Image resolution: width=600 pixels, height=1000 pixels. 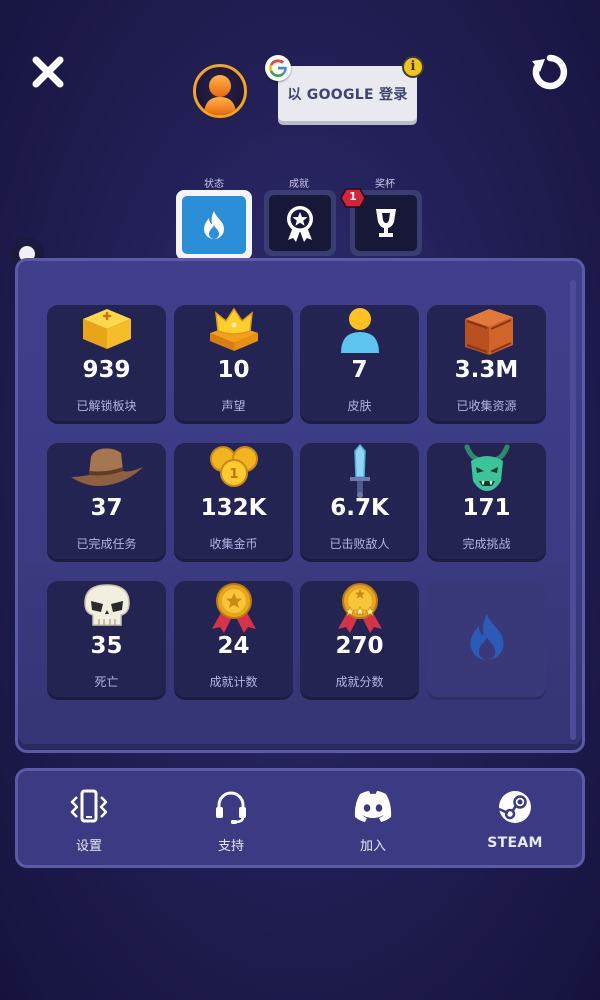 What do you see at coordinates (106, 406) in the screenshot?
I see `stat-label: 已解锁板块` at bounding box center [106, 406].